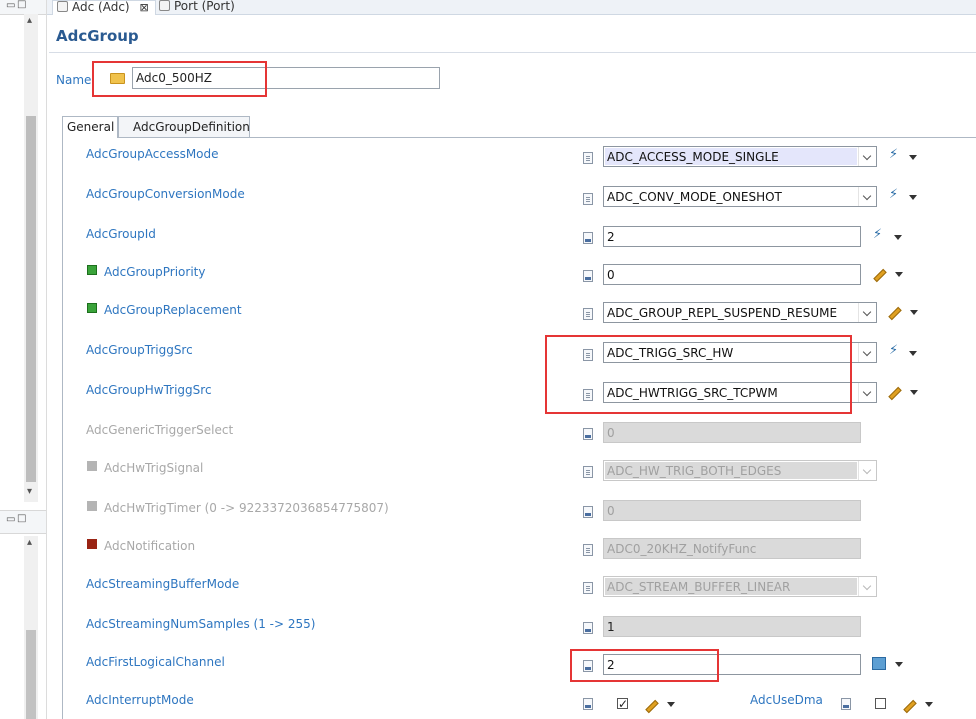  I want to click on checkbox-adcusedma, so click(880, 703).